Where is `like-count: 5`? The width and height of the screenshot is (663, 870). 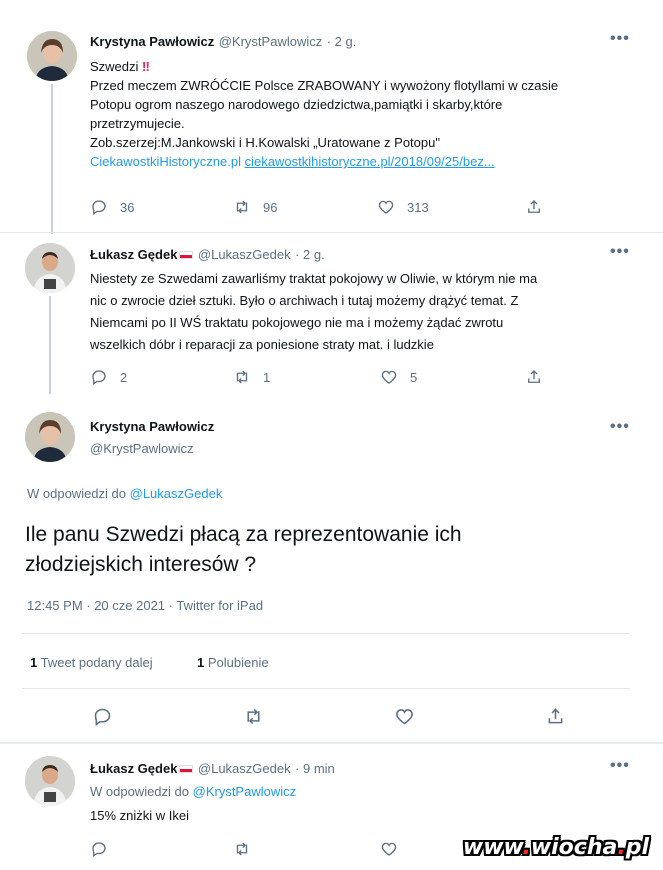
like-count: 5 is located at coordinates (414, 377).